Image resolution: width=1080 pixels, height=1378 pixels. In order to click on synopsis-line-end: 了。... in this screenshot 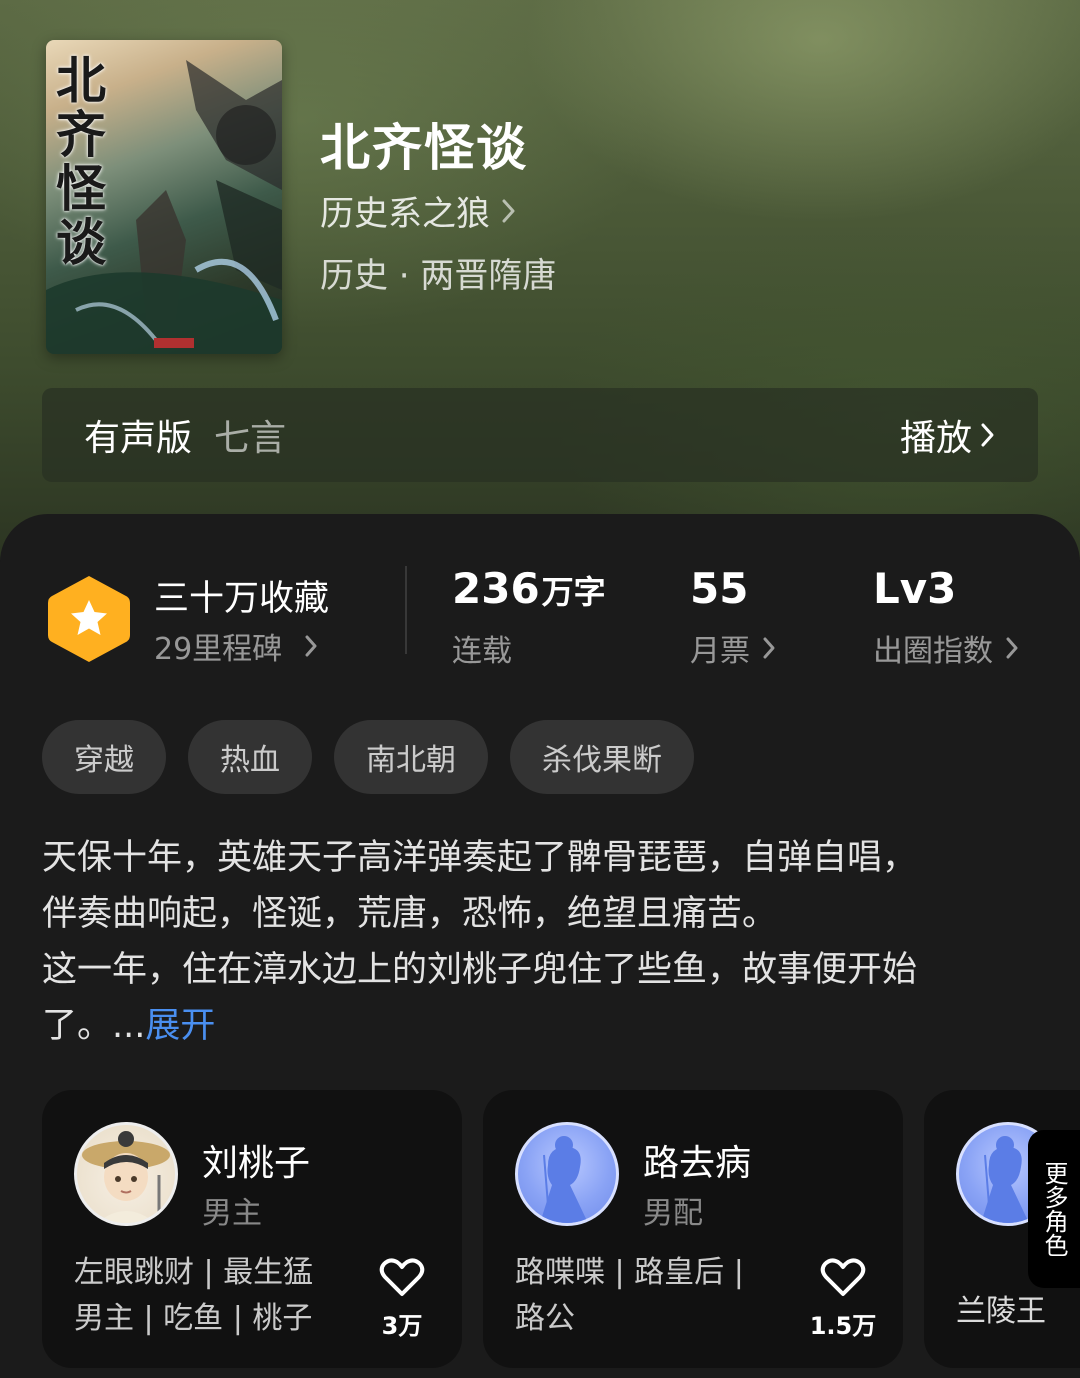, I will do `click(94, 1026)`.